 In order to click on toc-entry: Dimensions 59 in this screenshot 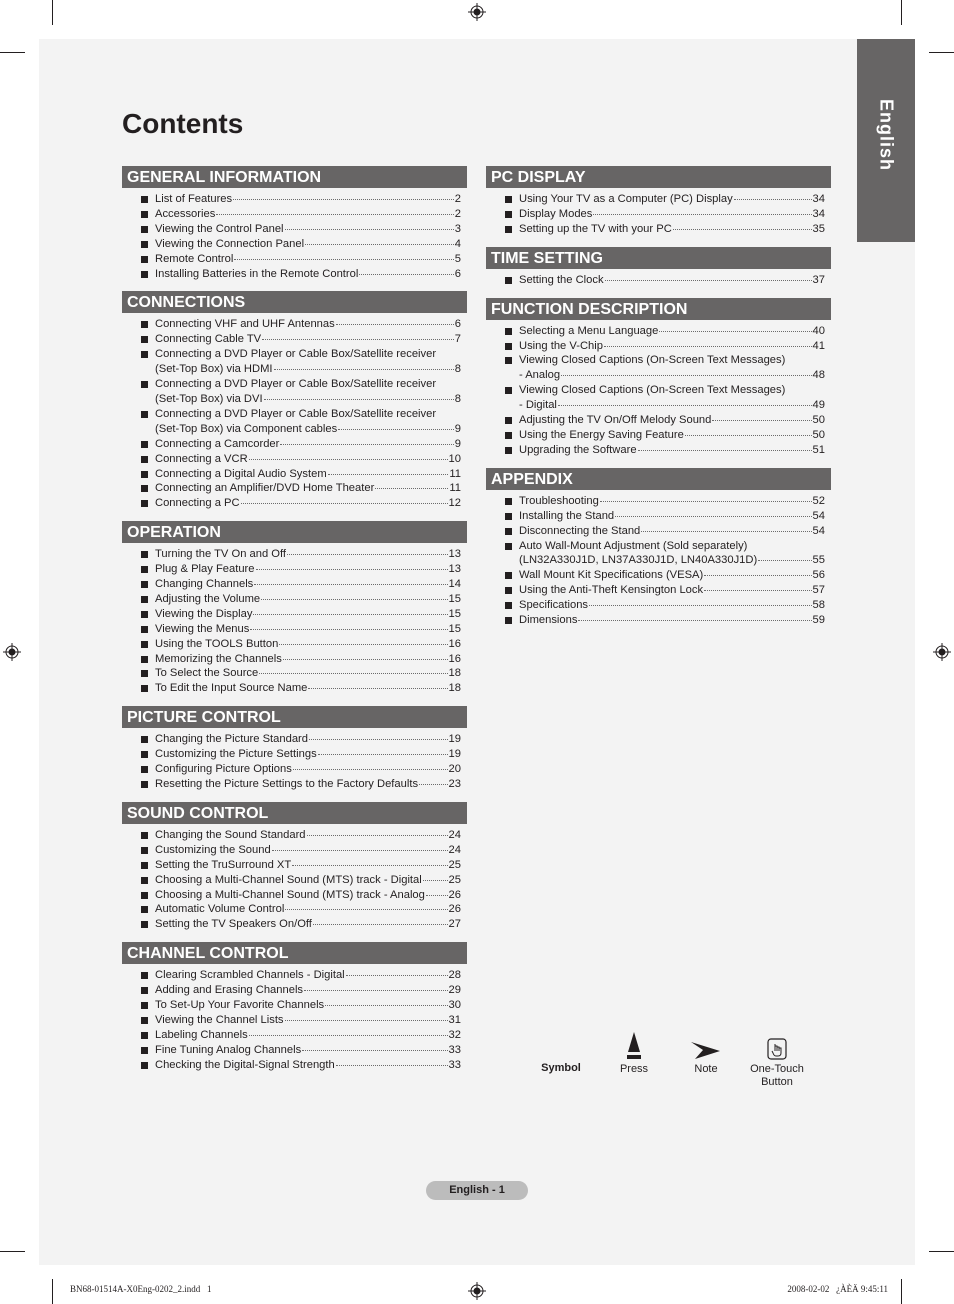, I will do `click(658, 620)`.